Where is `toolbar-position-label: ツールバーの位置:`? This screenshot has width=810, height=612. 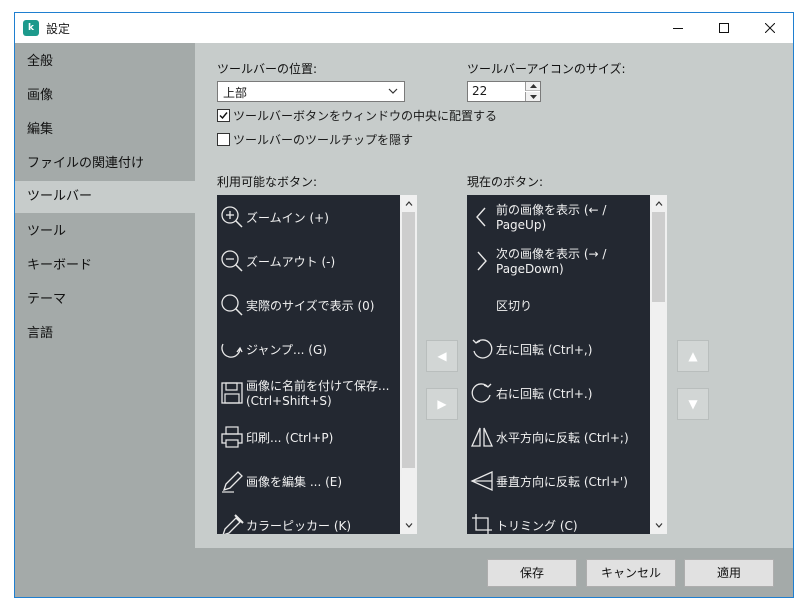
toolbar-position-label: ツールバーの位置: is located at coordinates (267, 69).